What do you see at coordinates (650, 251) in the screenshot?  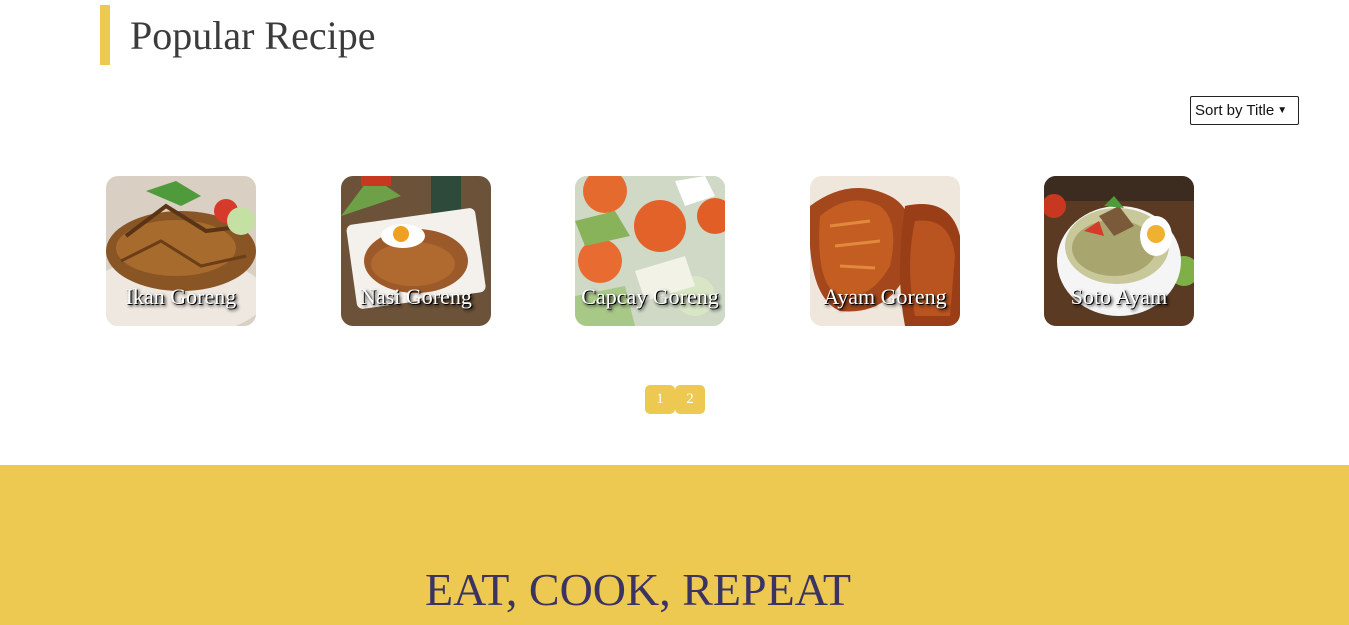 I see `recipe-card-capcay-goreng: Capcay Goreng` at bounding box center [650, 251].